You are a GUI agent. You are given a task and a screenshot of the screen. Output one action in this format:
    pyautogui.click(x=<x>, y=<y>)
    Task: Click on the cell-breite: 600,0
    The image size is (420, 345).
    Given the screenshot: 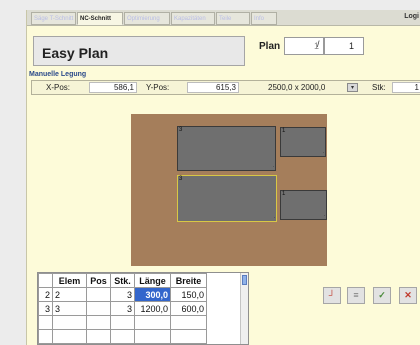 What is the action you would take?
    pyautogui.click(x=188, y=308)
    